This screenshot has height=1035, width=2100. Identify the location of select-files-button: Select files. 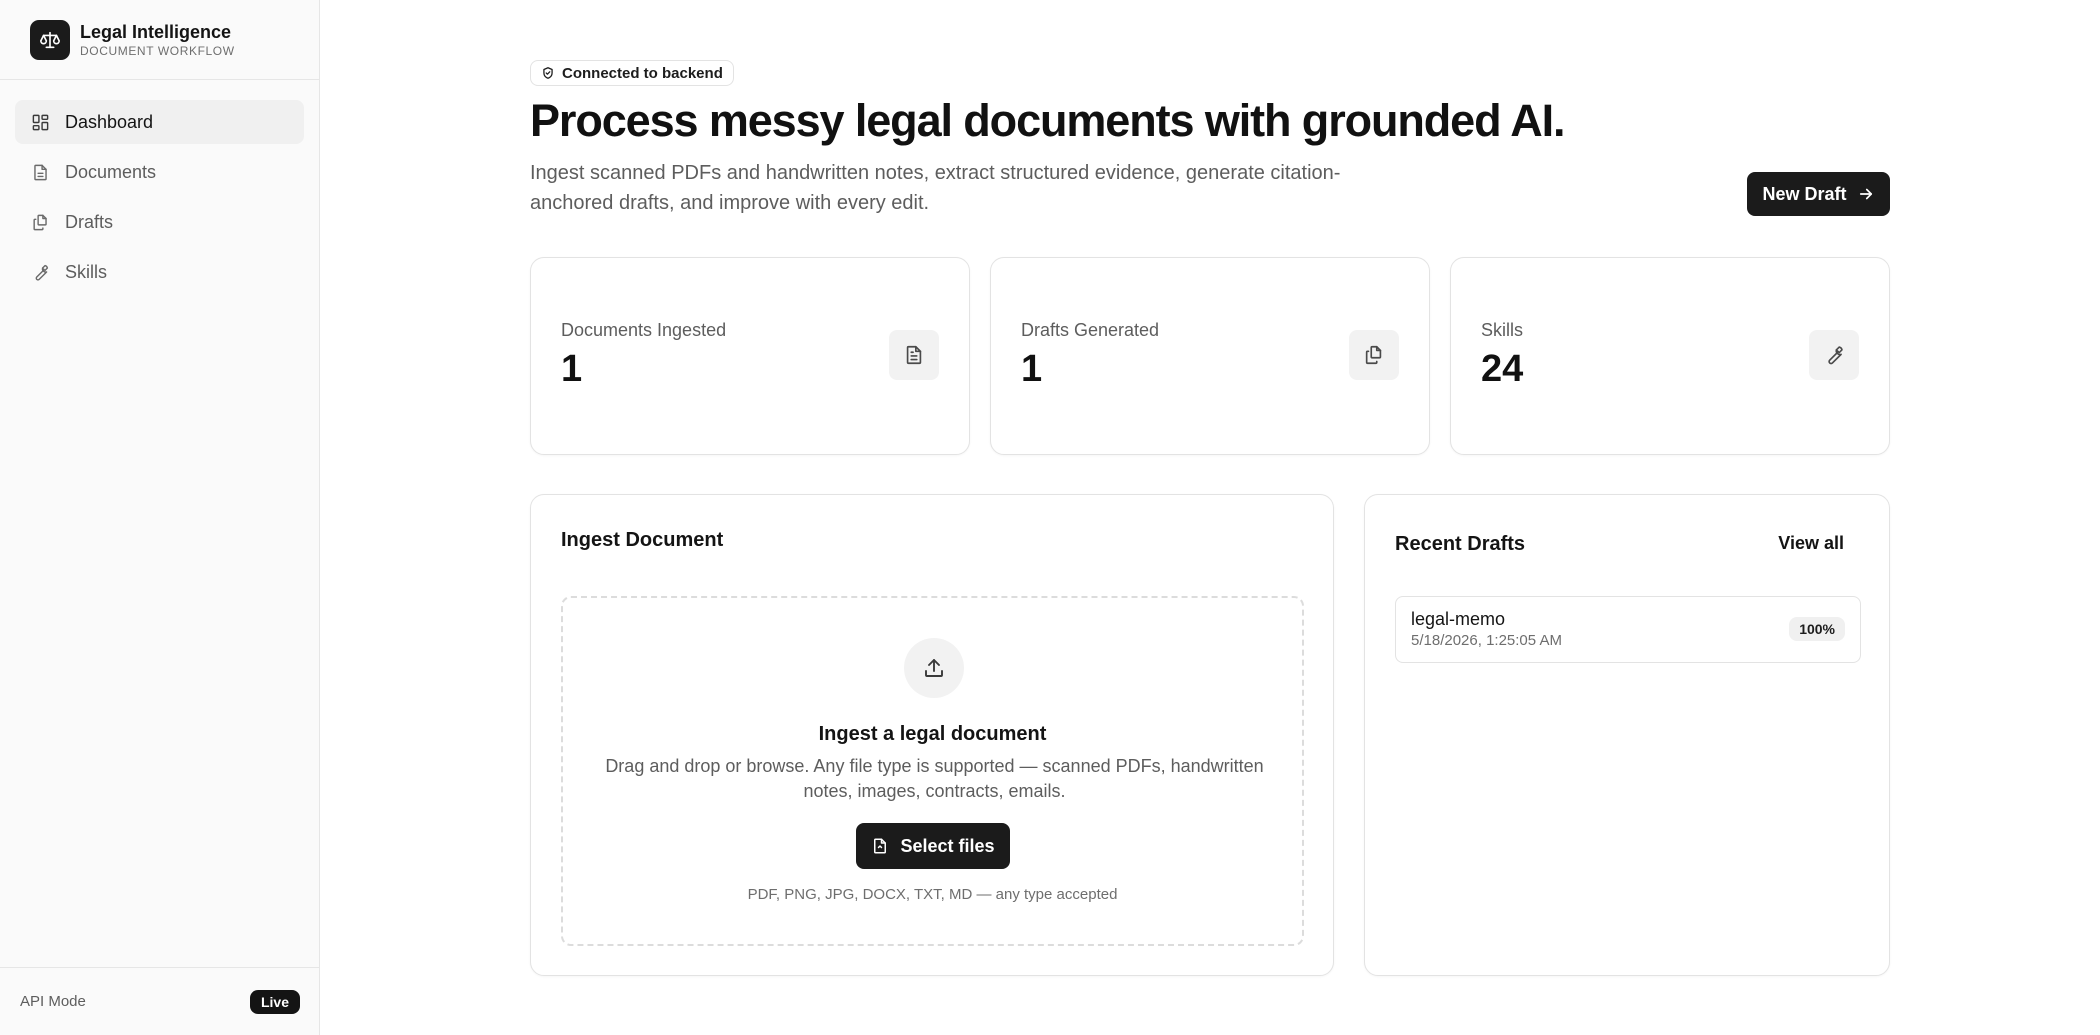
(933, 846).